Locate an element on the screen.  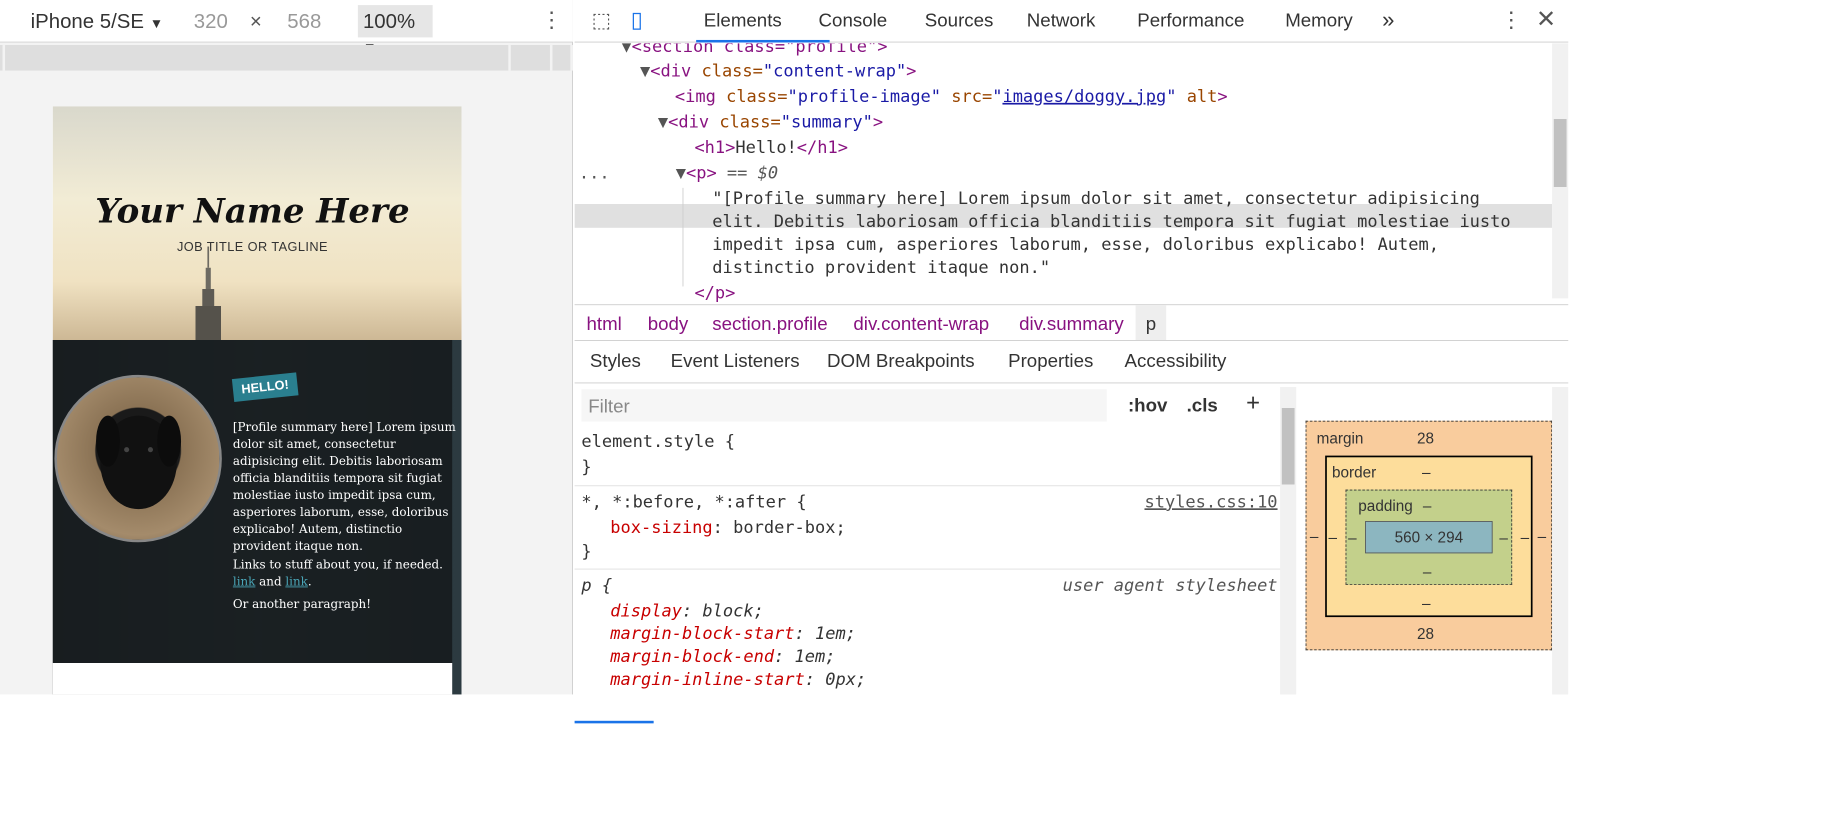
close-icon: ✕ is located at coordinates (1546, 19).